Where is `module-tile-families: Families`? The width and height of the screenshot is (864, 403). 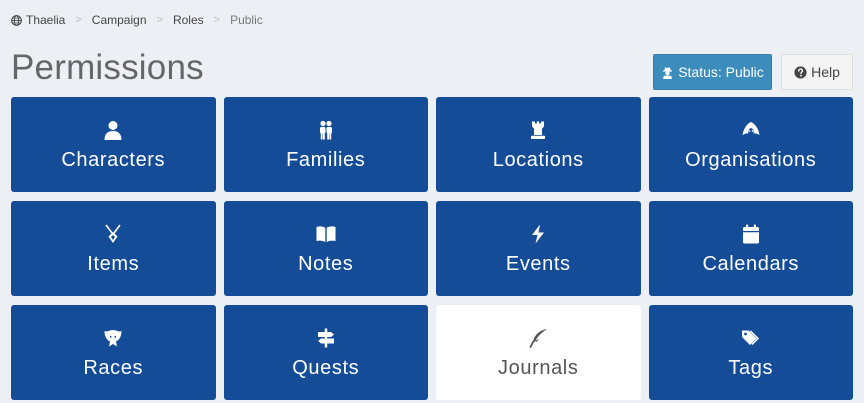 module-tile-families: Families is located at coordinates (325, 144).